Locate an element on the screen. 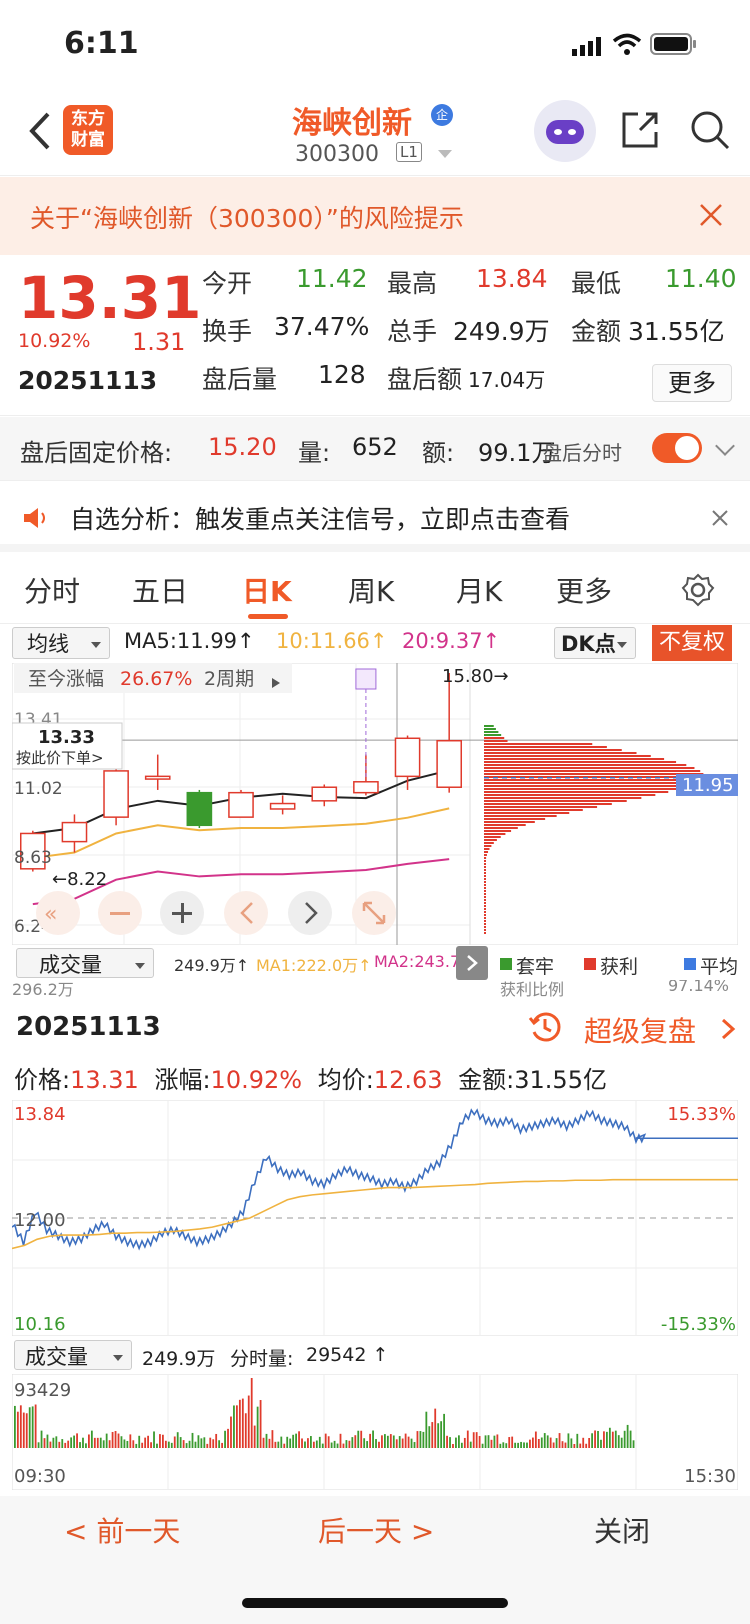 This screenshot has height=1624, width=750. after-hours-toggle is located at coordinates (677, 448).